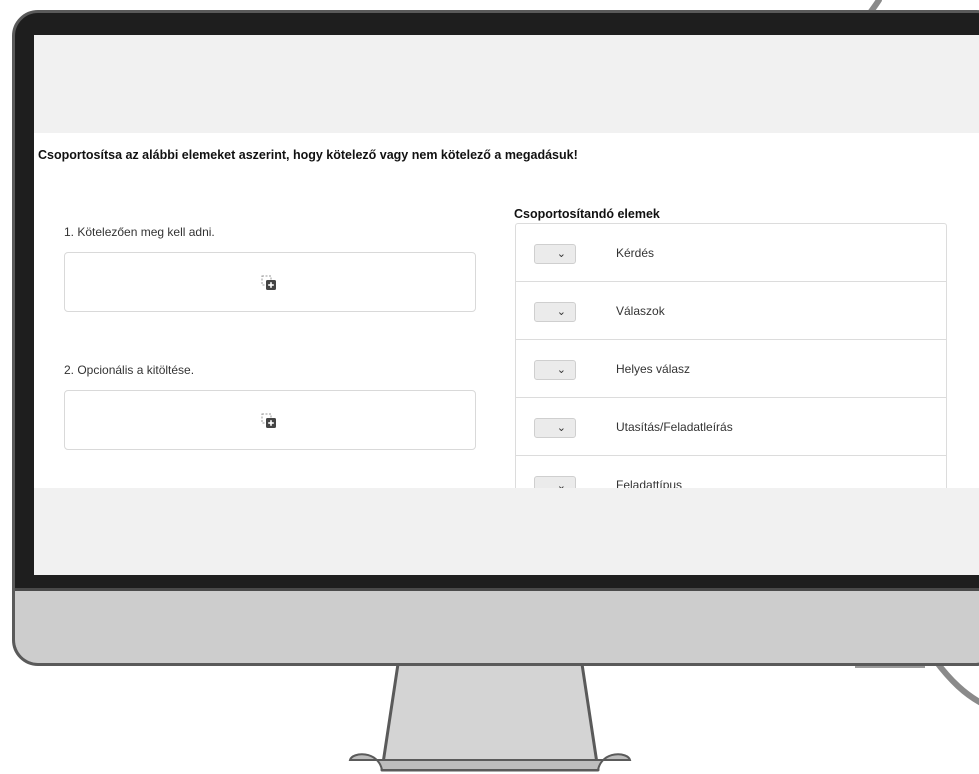 Image resolution: width=979 pixels, height=774 pixels. I want to click on list-item: ⌄ Utasítás/Feladatleírás, so click(731, 427).